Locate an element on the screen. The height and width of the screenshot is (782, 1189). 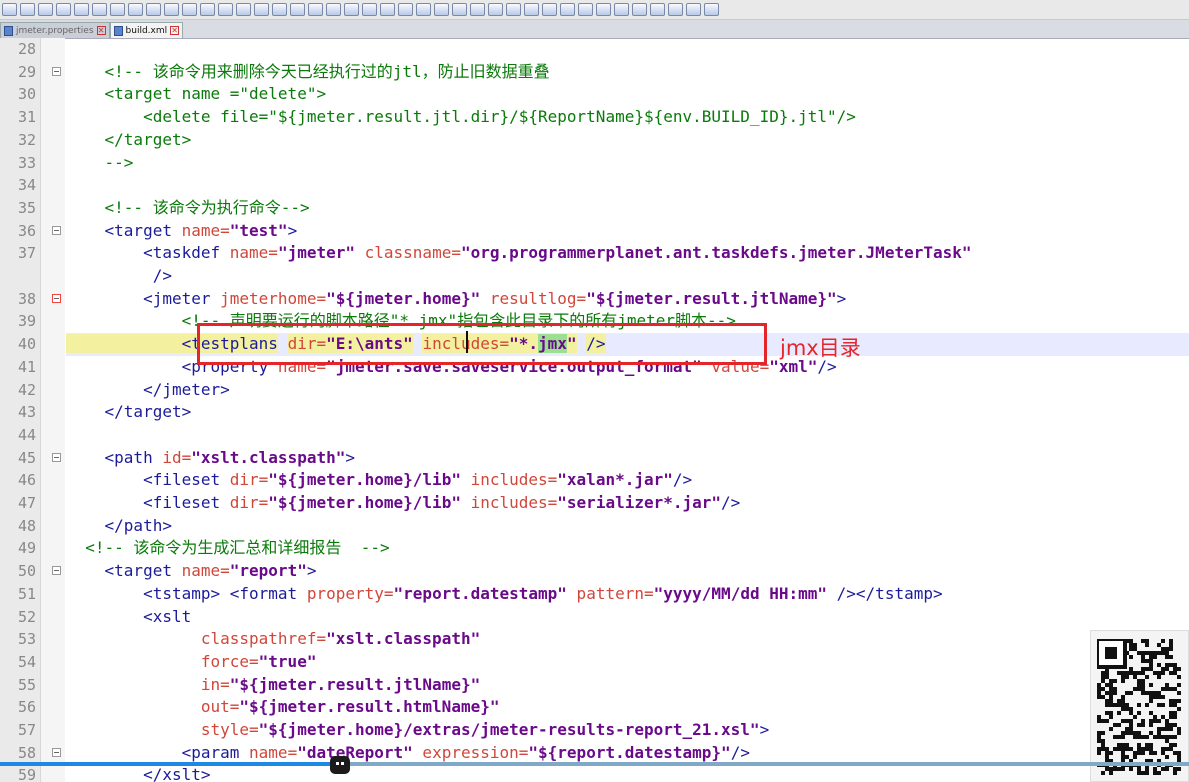
code-line: 28 is located at coordinates (594, 49).